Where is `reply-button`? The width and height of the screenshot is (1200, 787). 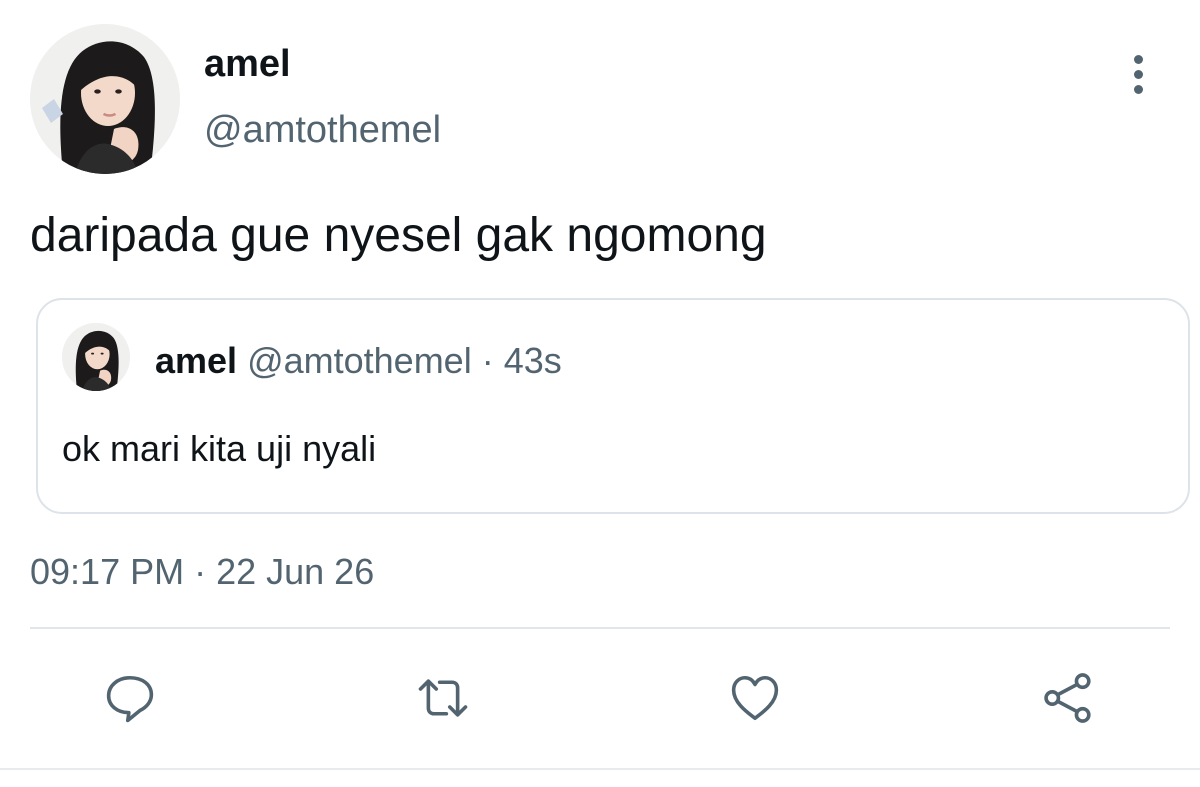 reply-button is located at coordinates (130, 698).